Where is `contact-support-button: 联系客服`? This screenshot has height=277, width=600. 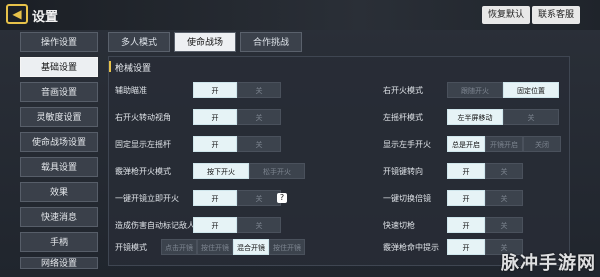 contact-support-button: 联系客服 is located at coordinates (556, 15).